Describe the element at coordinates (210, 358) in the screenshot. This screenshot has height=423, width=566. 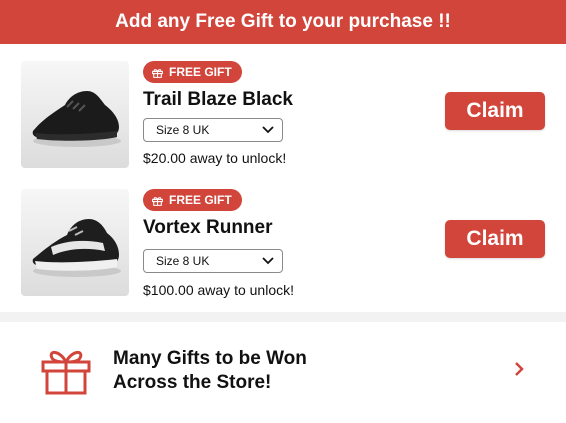
I see `promo-line-1: Many Gifts to be Won` at that location.